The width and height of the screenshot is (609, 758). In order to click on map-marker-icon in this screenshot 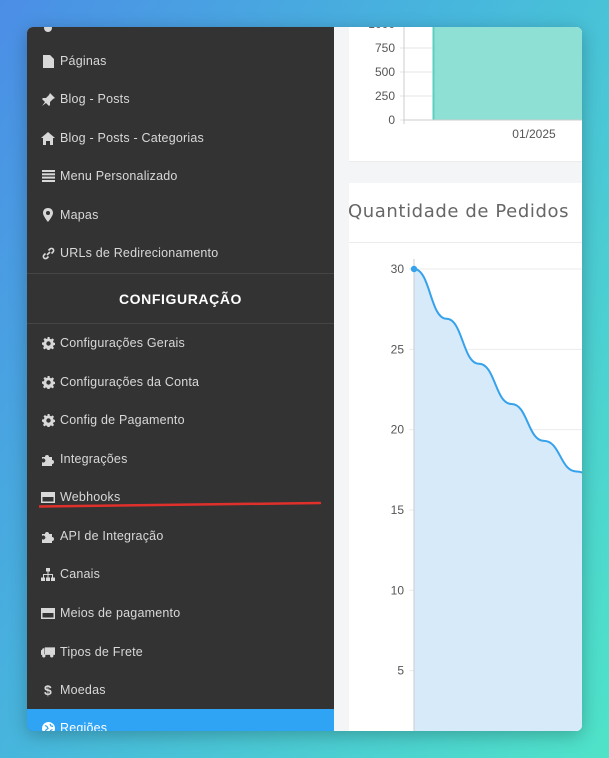, I will do `click(48, 215)`.